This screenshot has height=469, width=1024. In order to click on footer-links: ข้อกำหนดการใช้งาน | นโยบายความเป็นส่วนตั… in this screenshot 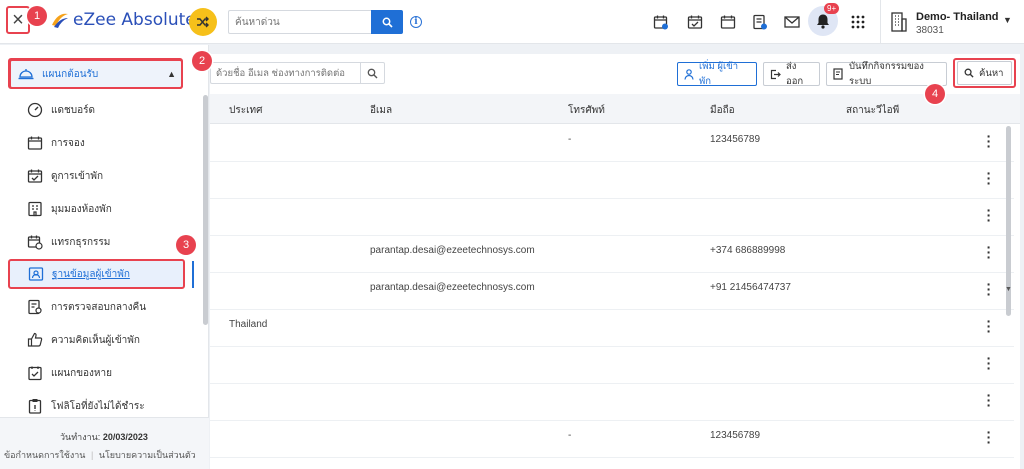, I will do `click(100, 455)`.